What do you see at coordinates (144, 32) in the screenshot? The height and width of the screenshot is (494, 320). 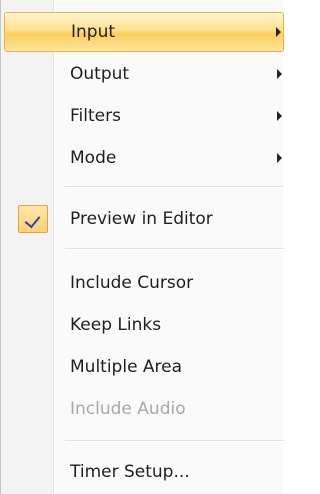 I see `menu-item-input: Input` at bounding box center [144, 32].